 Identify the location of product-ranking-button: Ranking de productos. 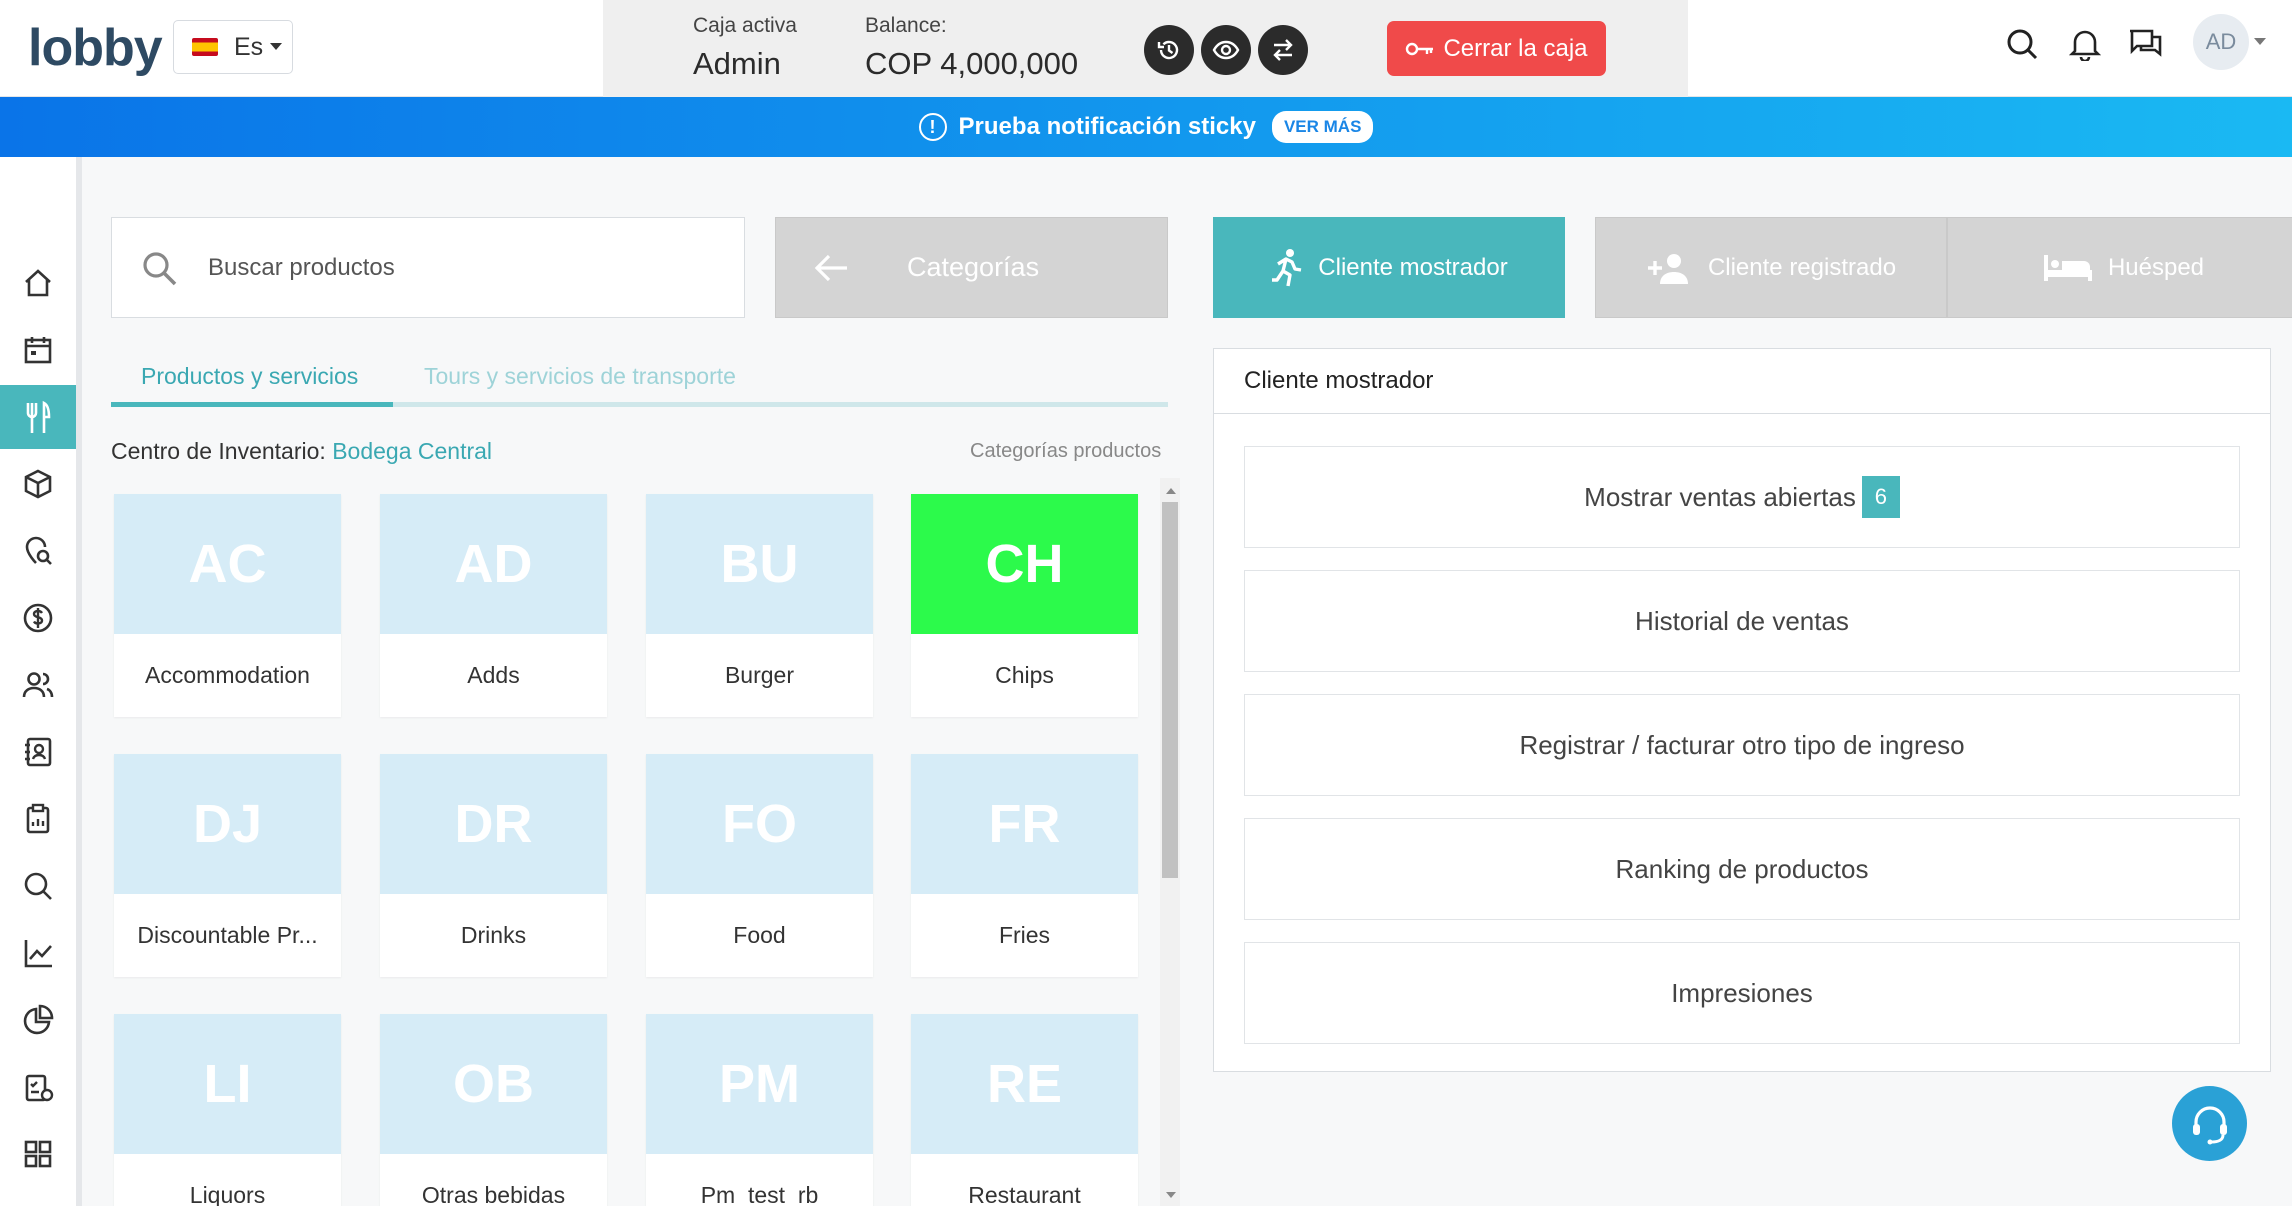
(1742, 869).